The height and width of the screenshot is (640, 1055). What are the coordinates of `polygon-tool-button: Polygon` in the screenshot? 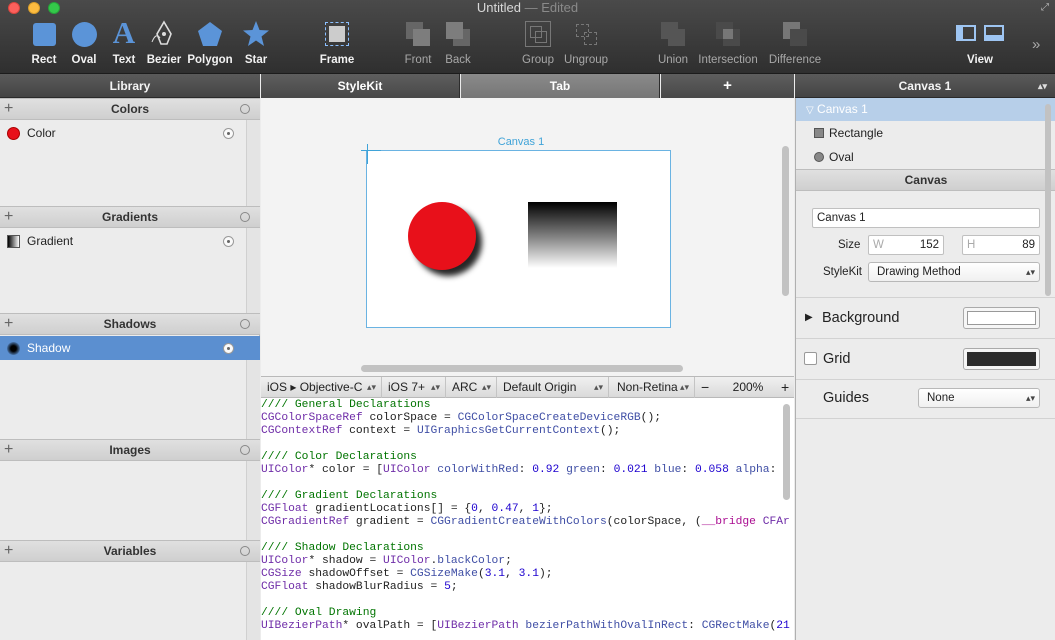 It's located at (210, 43).